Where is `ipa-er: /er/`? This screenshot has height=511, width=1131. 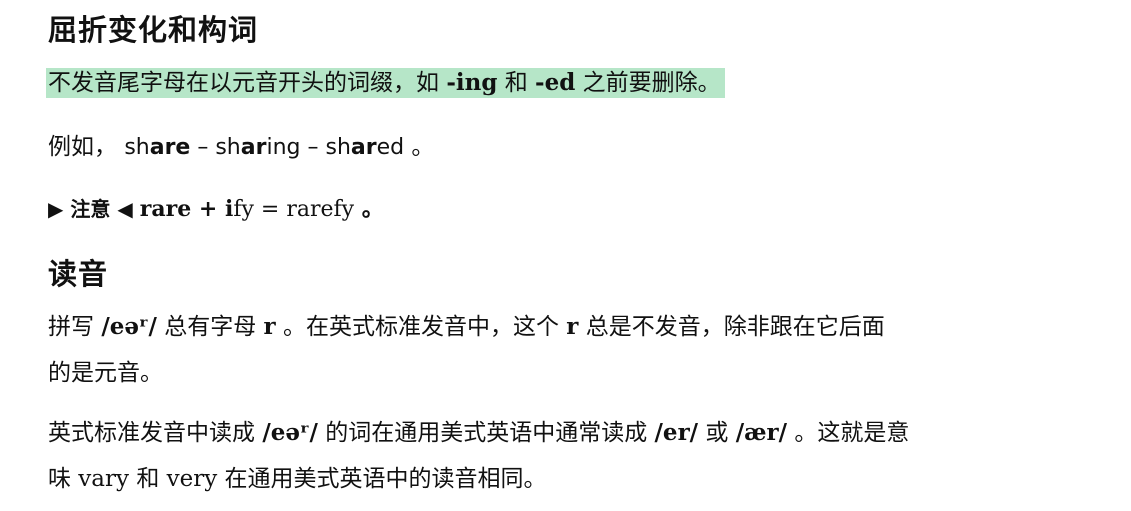
ipa-er: /er/ is located at coordinates (676, 432).